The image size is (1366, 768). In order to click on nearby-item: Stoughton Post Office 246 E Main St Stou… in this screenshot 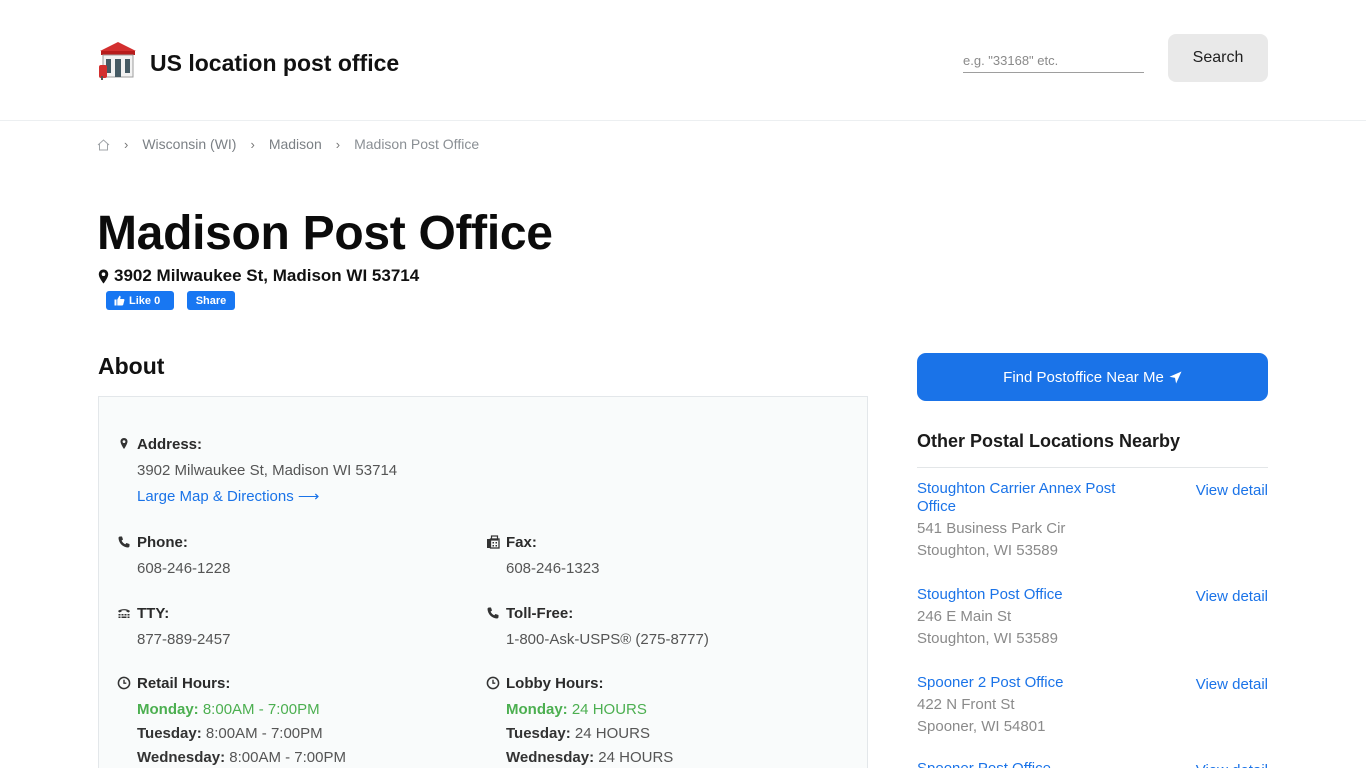, I will do `click(1092, 618)`.